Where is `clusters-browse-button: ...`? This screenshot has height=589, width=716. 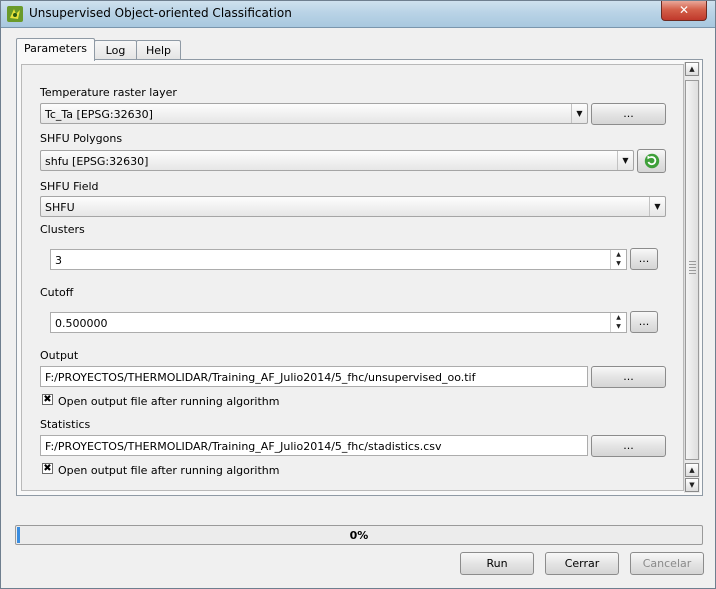 clusters-browse-button: ... is located at coordinates (644, 259).